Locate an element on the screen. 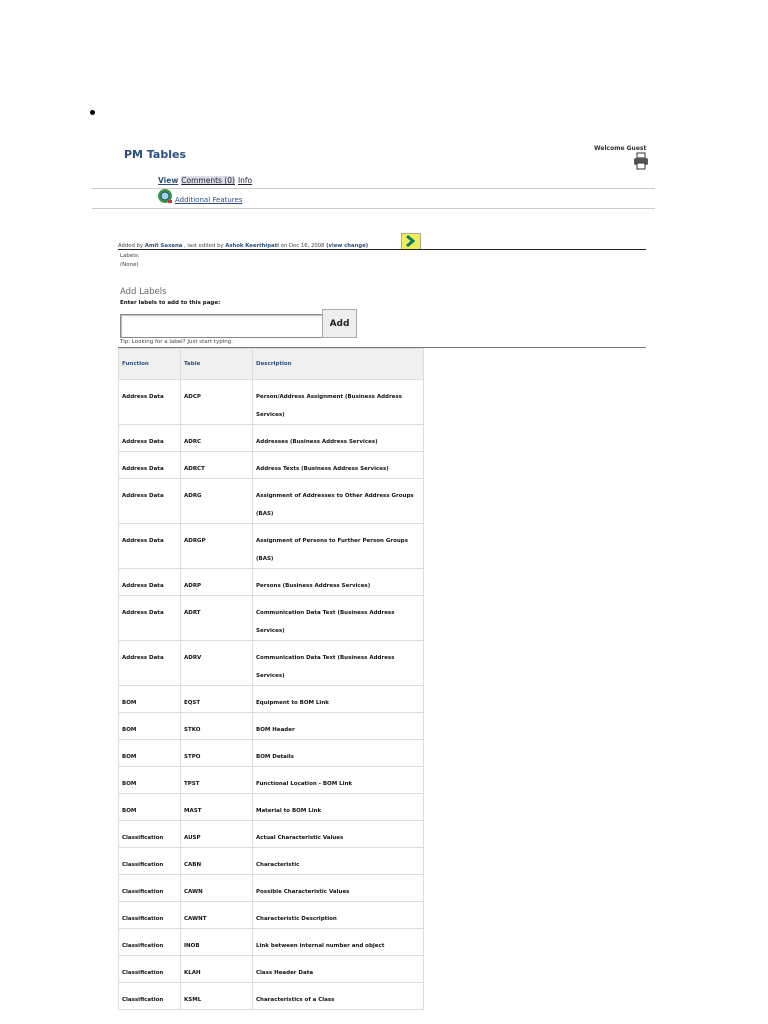 Image resolution: width=768 pixels, height=1024 pixels. printer-icon is located at coordinates (641, 161).